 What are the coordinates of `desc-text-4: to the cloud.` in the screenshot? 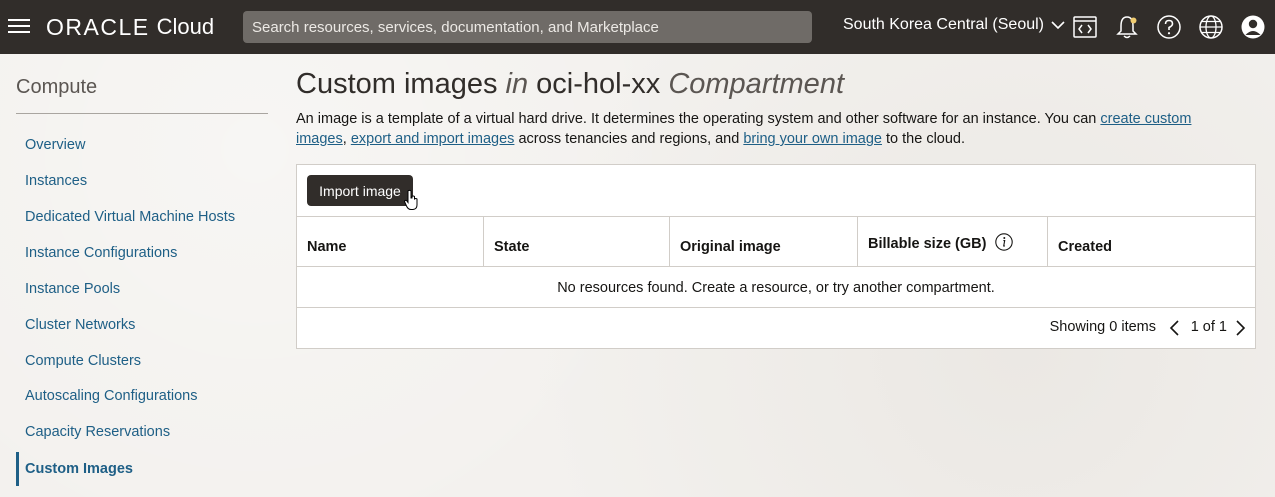 It's located at (923, 139).